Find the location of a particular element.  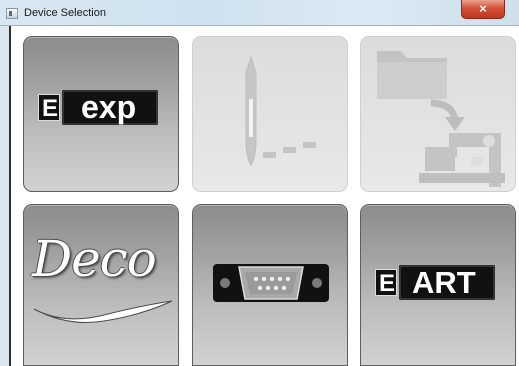

device-tile-serial-port is located at coordinates (270, 285).